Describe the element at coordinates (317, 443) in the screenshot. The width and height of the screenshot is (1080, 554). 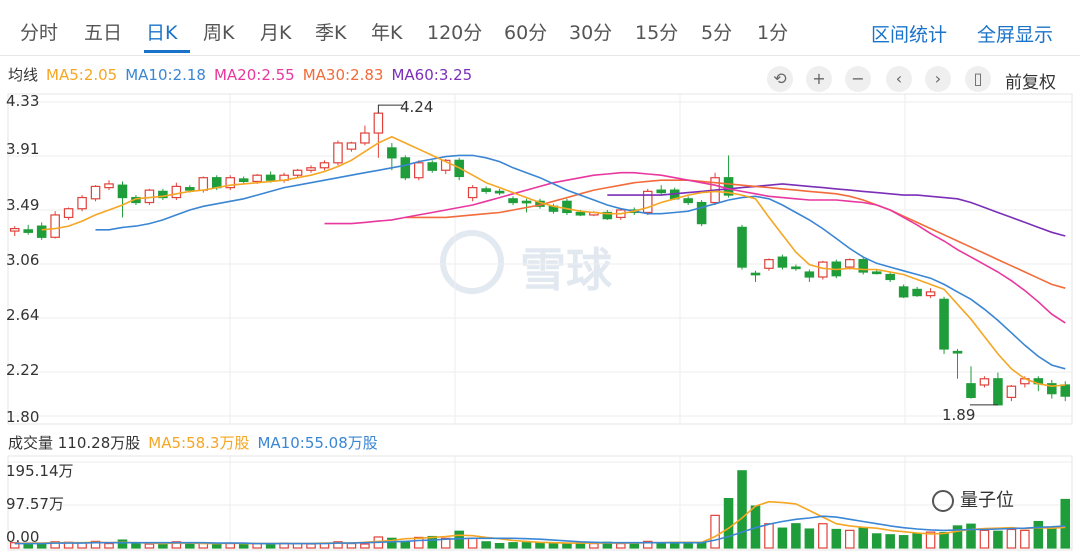
I see `volume-ma10: MA10:55.08万股` at that location.